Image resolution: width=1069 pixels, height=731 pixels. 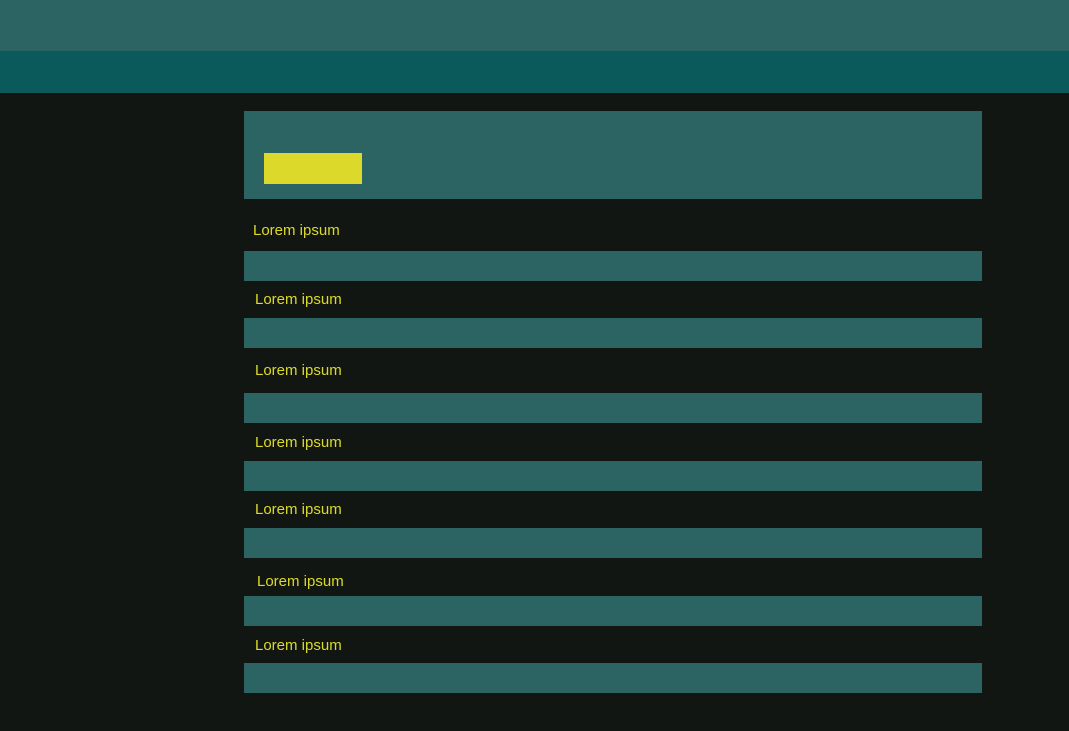 I want to click on section-label-2: Lorem ipsum, so click(x=298, y=299).